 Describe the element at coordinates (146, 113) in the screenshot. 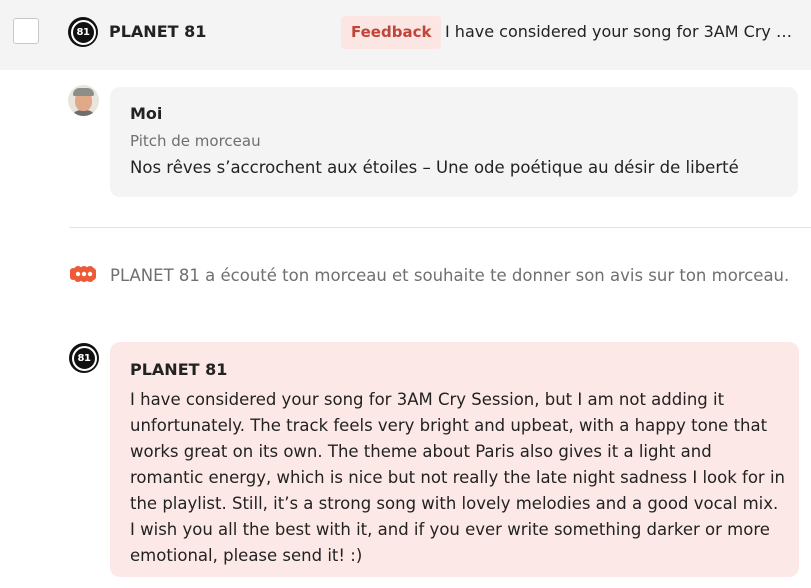

I see `pitch-sender: Moi` at that location.